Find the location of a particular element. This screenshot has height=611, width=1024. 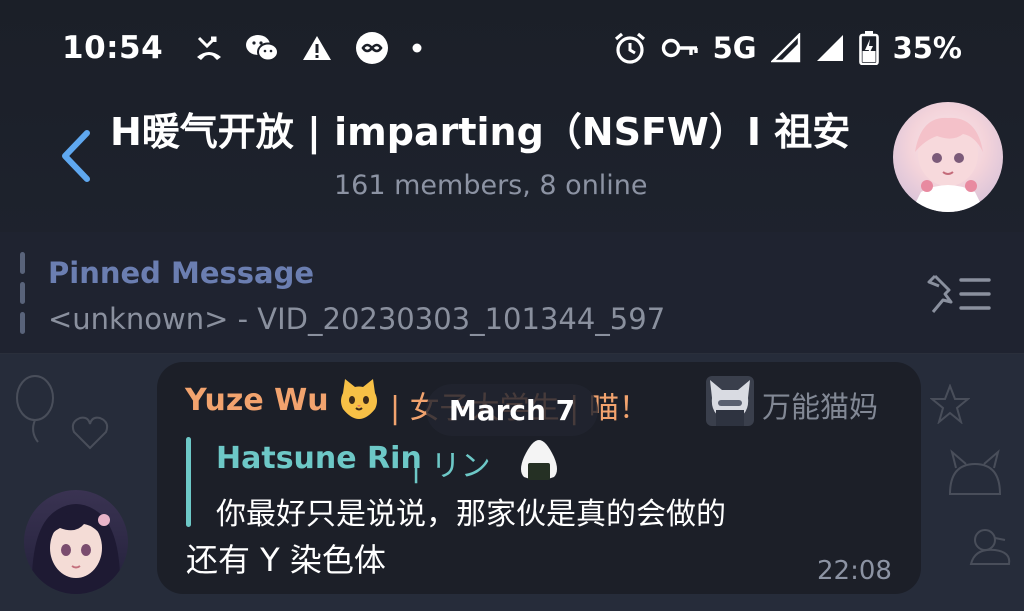

reply-sender-name: Hatsune Rin is located at coordinates (319, 458).